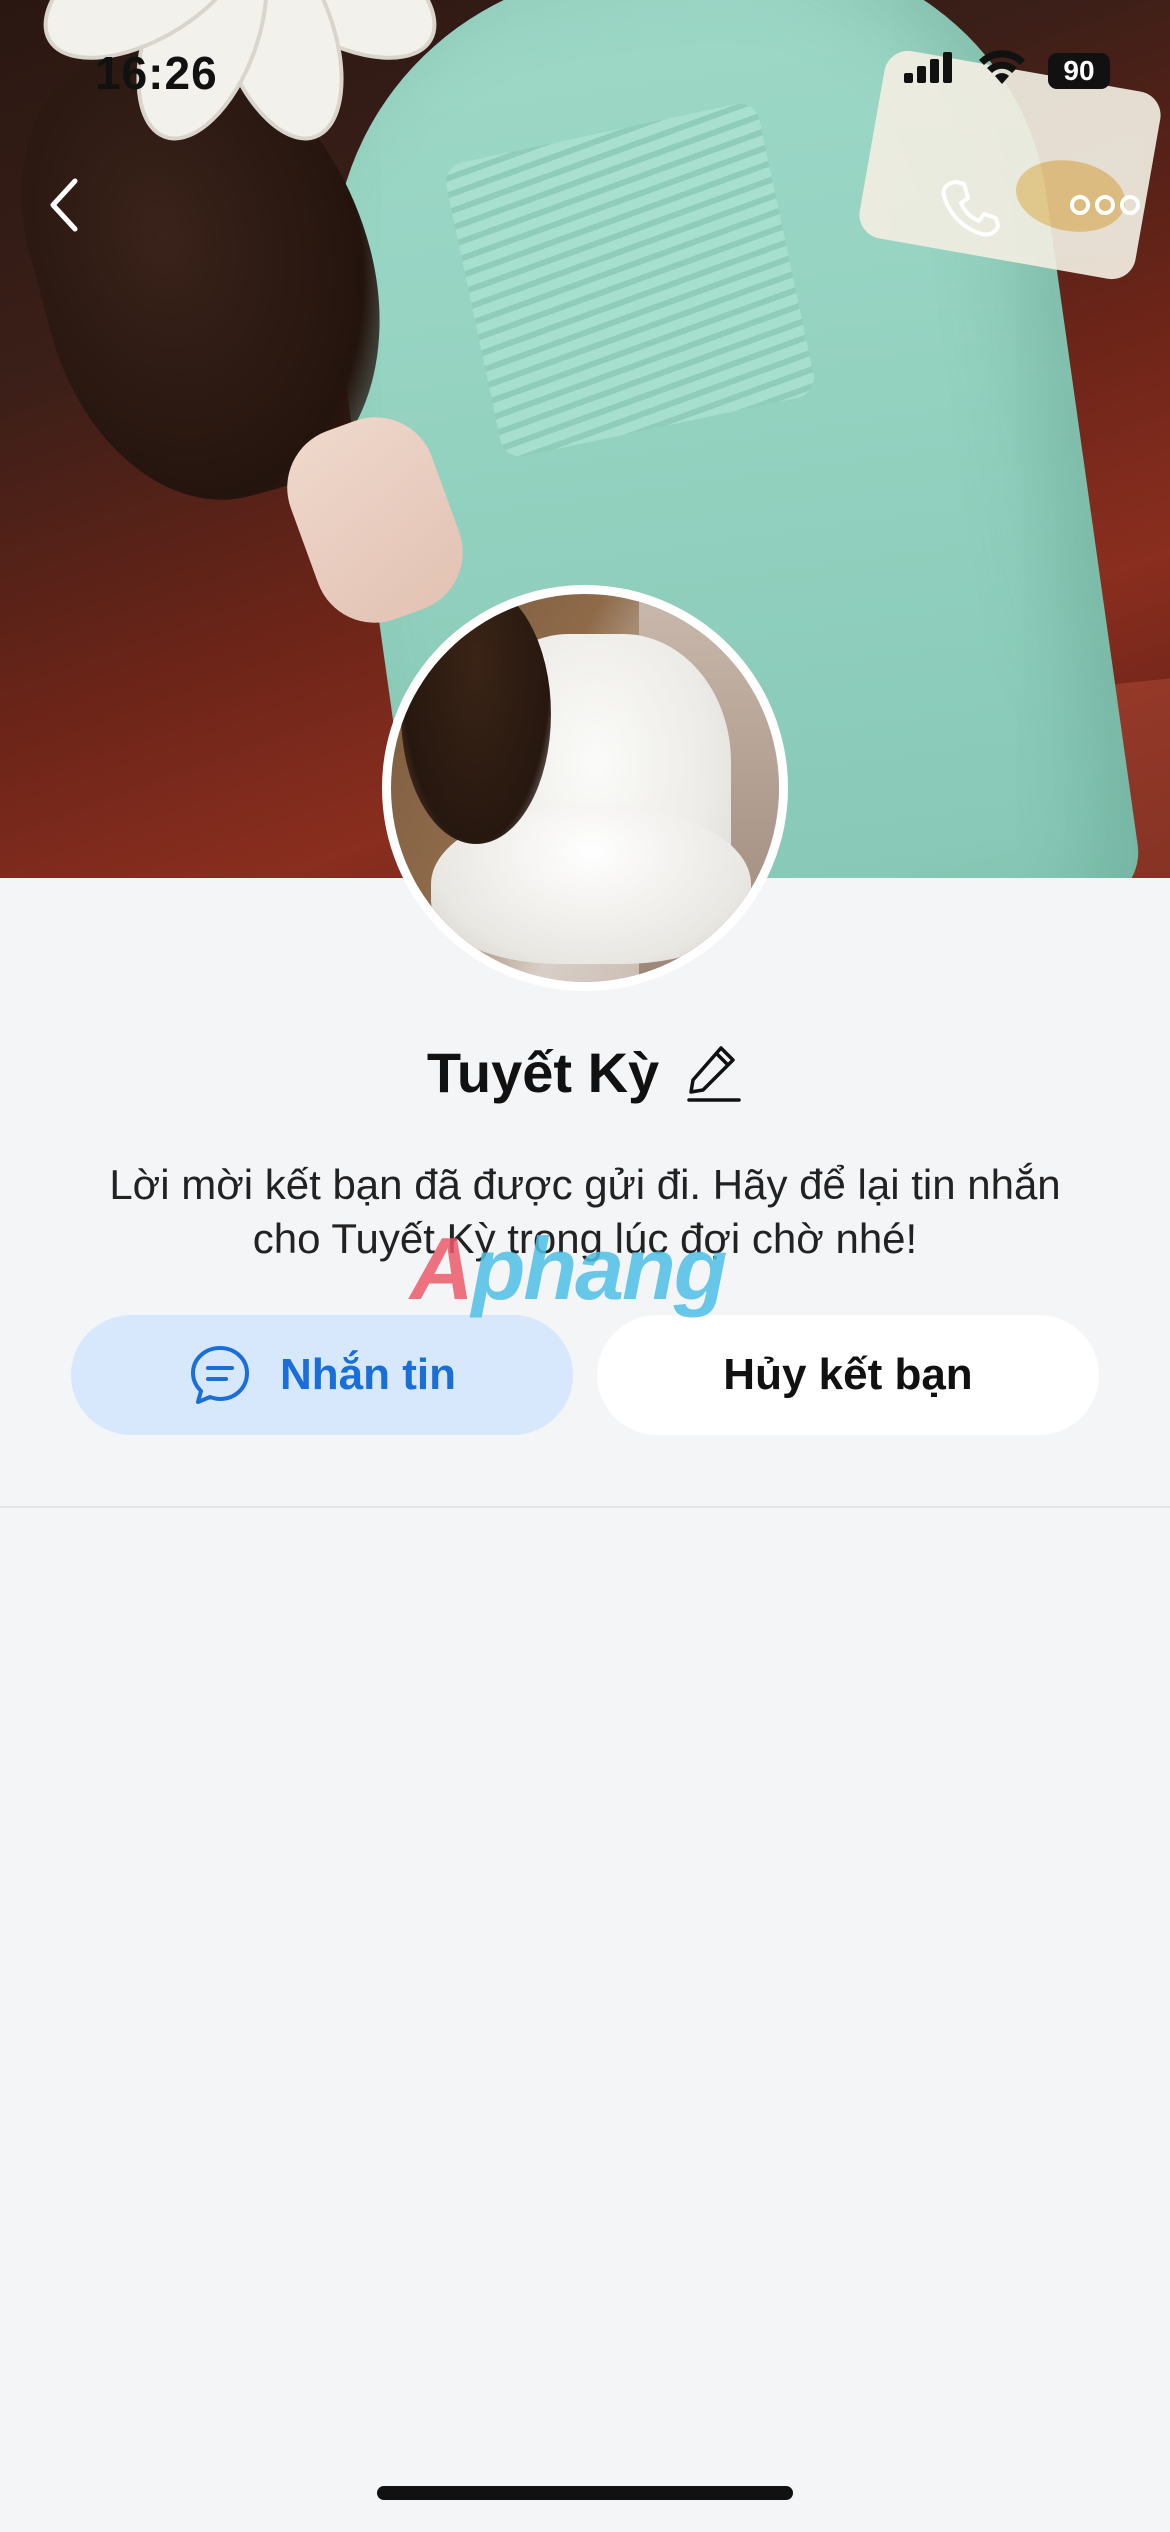 Image resolution: width=1170 pixels, height=2532 pixels. I want to click on send-message-label: Nhắn tin, so click(368, 1374).